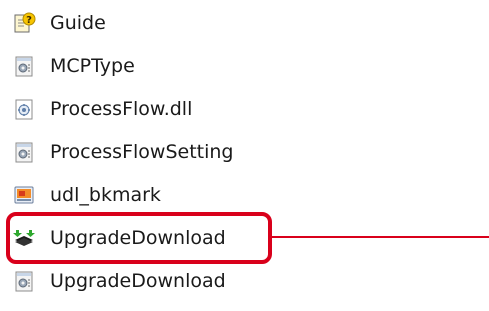 This screenshot has width=489, height=311. Describe the element at coordinates (138, 281) in the screenshot. I see `file-name: UpgradeDownload` at that location.